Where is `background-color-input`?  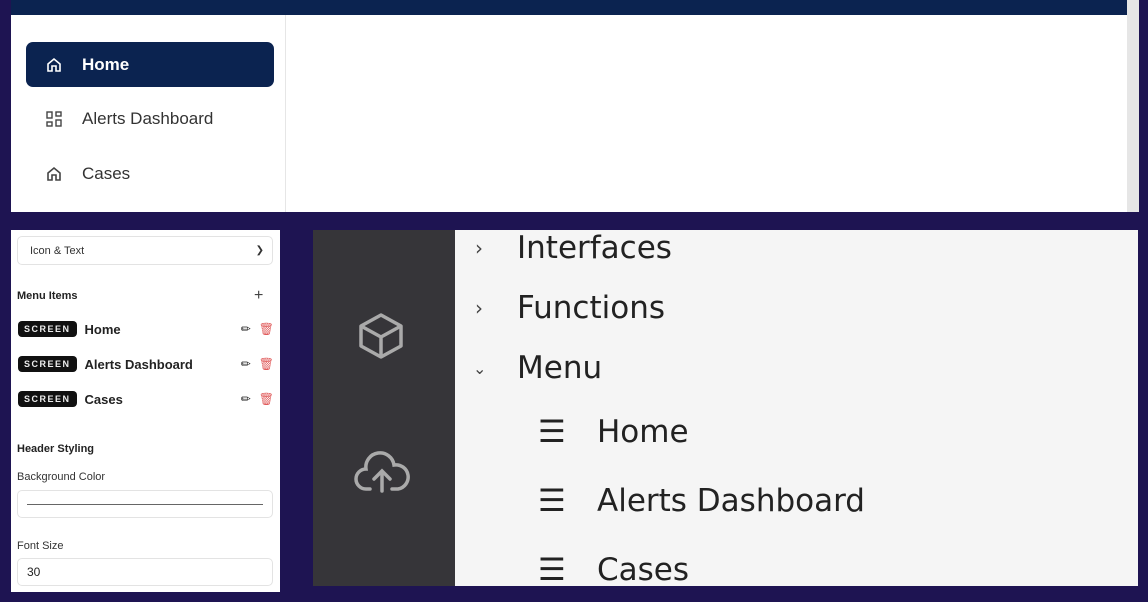 background-color-input is located at coordinates (145, 504).